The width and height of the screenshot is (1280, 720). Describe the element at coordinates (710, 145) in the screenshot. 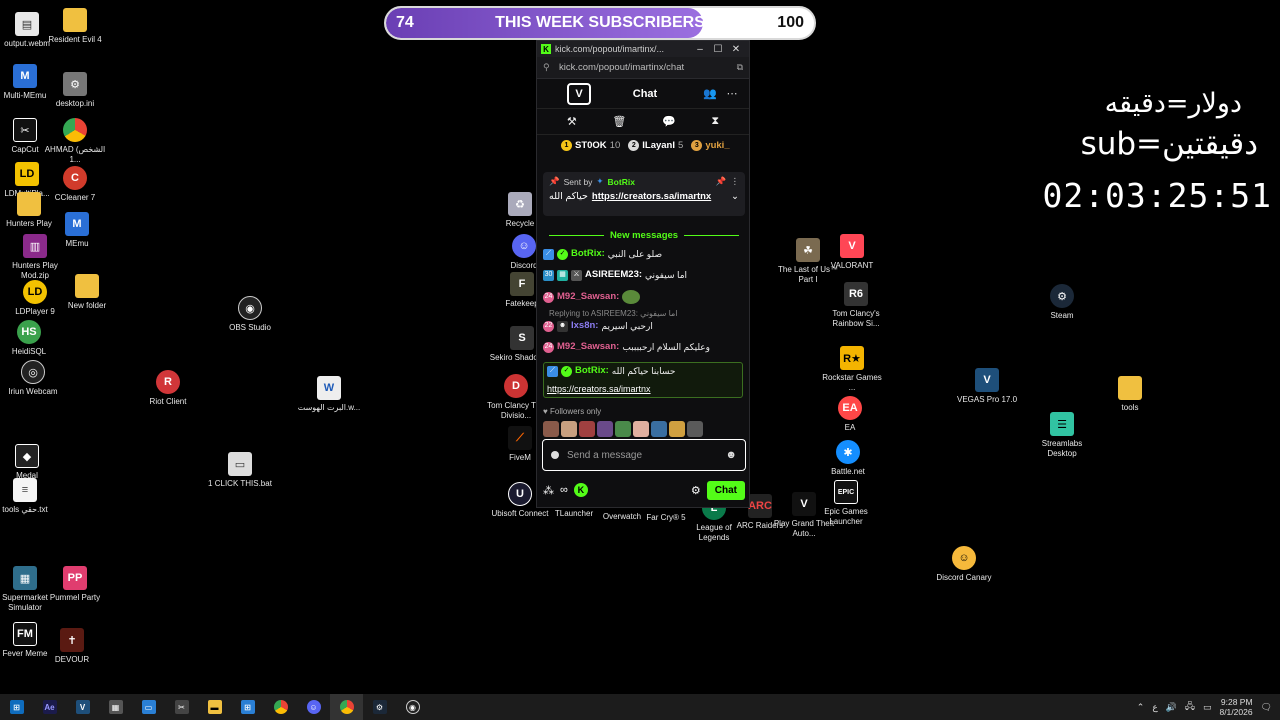

I see `leaderboard-item: 3 yuki_` at that location.